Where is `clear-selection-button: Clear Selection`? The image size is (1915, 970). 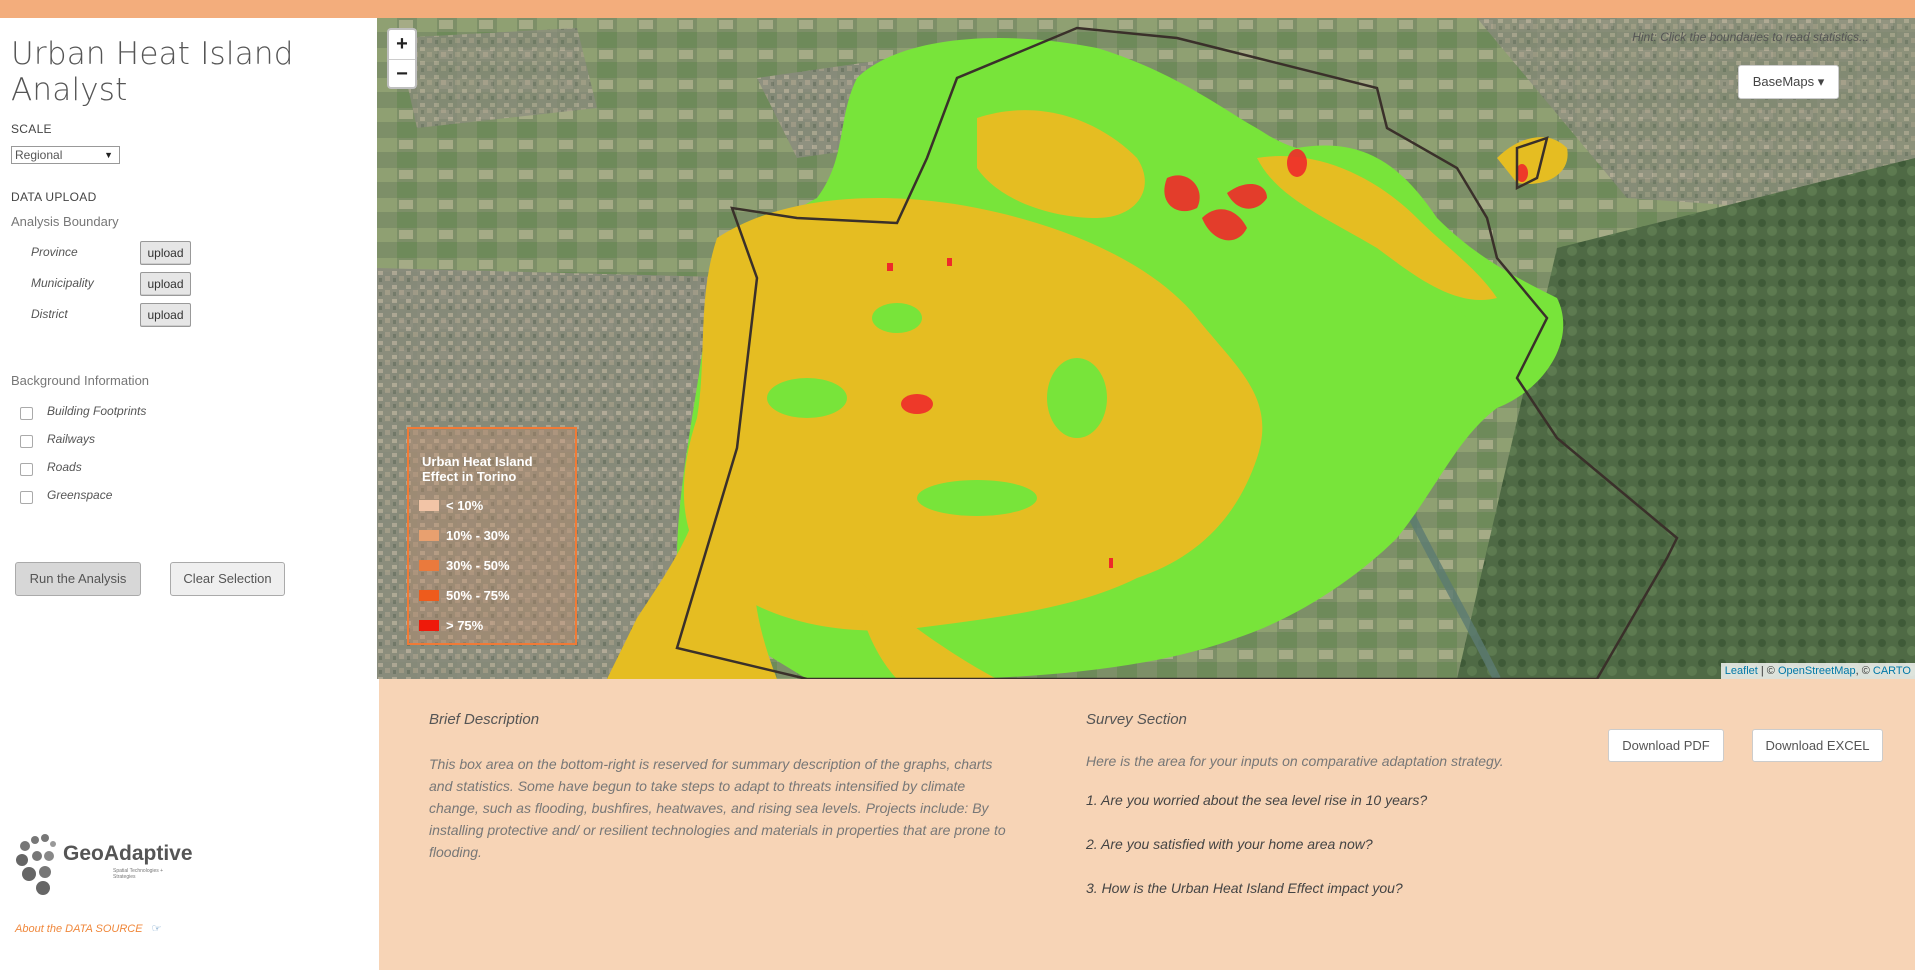
clear-selection-button: Clear Selection is located at coordinates (227, 579).